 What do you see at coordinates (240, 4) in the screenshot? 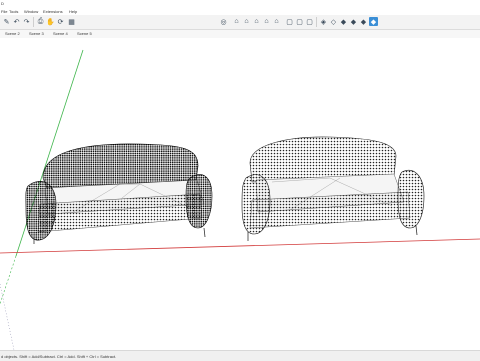
I see `title-bar: D` at bounding box center [240, 4].